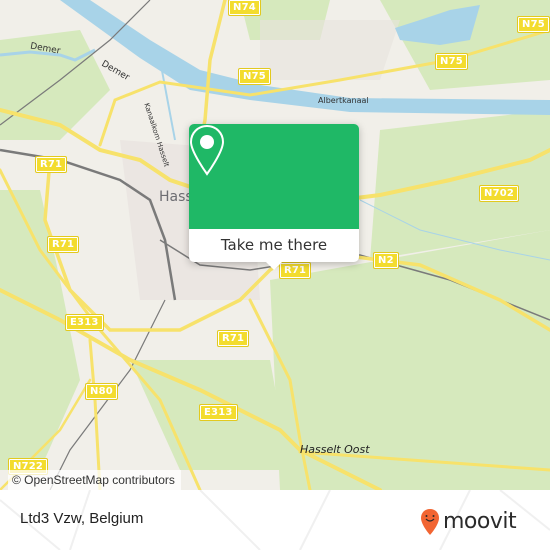  What do you see at coordinates (244, 8) in the screenshot?
I see `road-shield-n74: N74` at bounding box center [244, 8].